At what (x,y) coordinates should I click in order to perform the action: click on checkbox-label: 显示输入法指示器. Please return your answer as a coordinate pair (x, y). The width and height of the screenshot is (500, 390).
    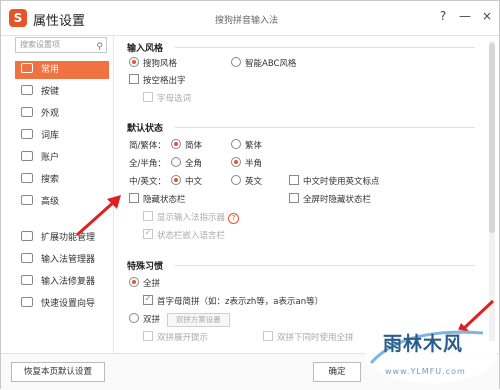
    Looking at the image, I should click on (191, 218).